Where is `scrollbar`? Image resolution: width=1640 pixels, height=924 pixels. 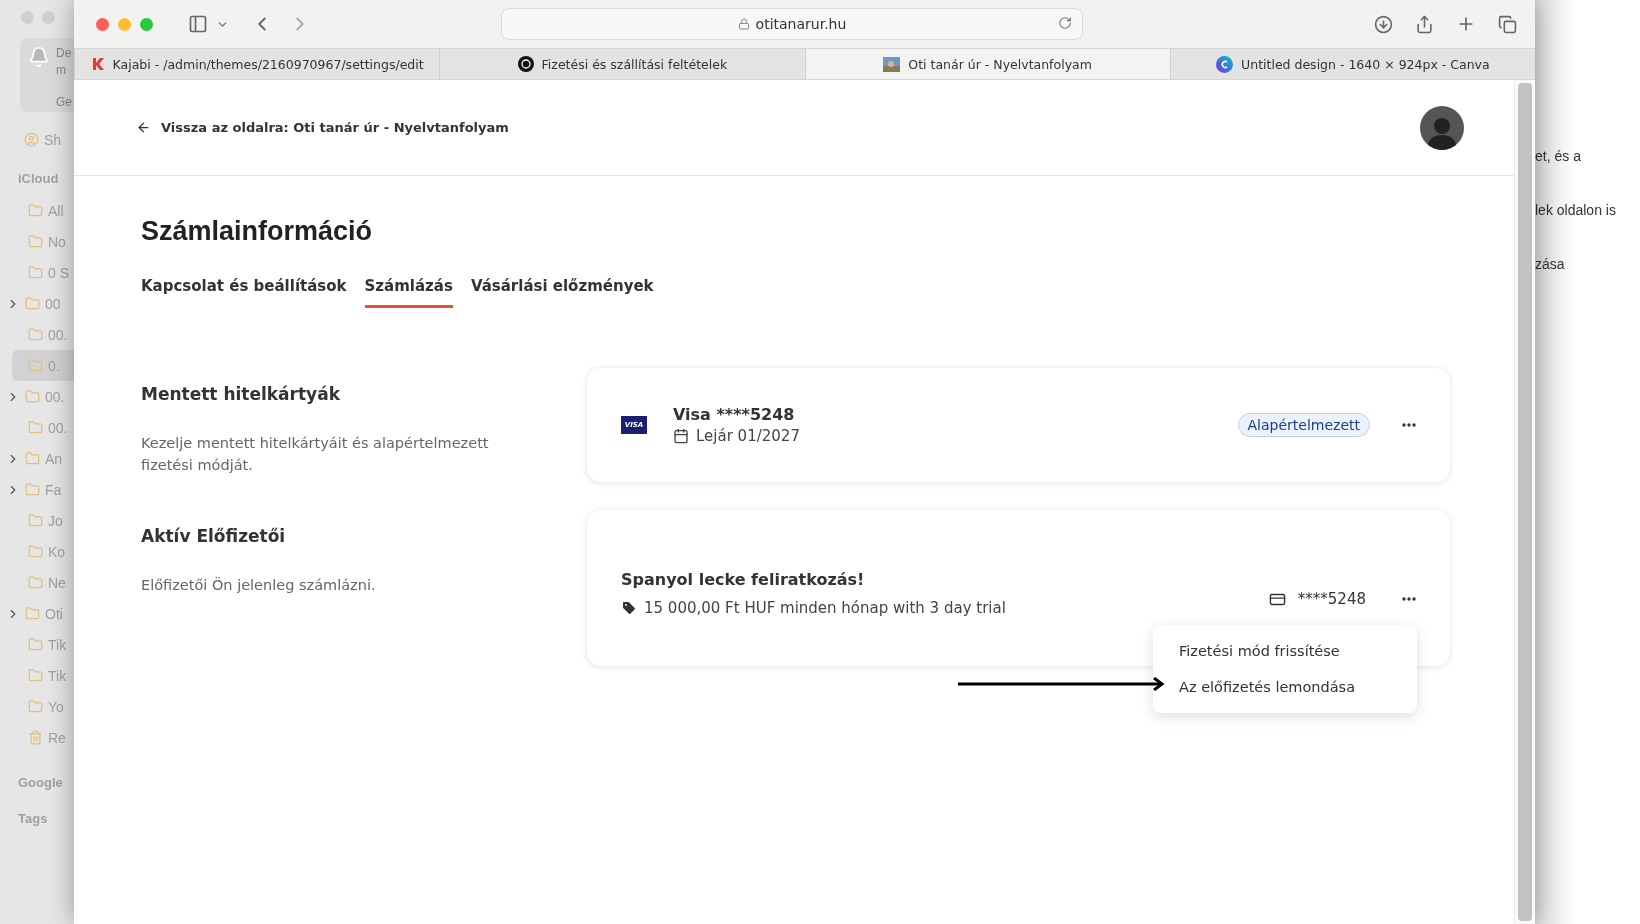 scrollbar is located at coordinates (1525, 502).